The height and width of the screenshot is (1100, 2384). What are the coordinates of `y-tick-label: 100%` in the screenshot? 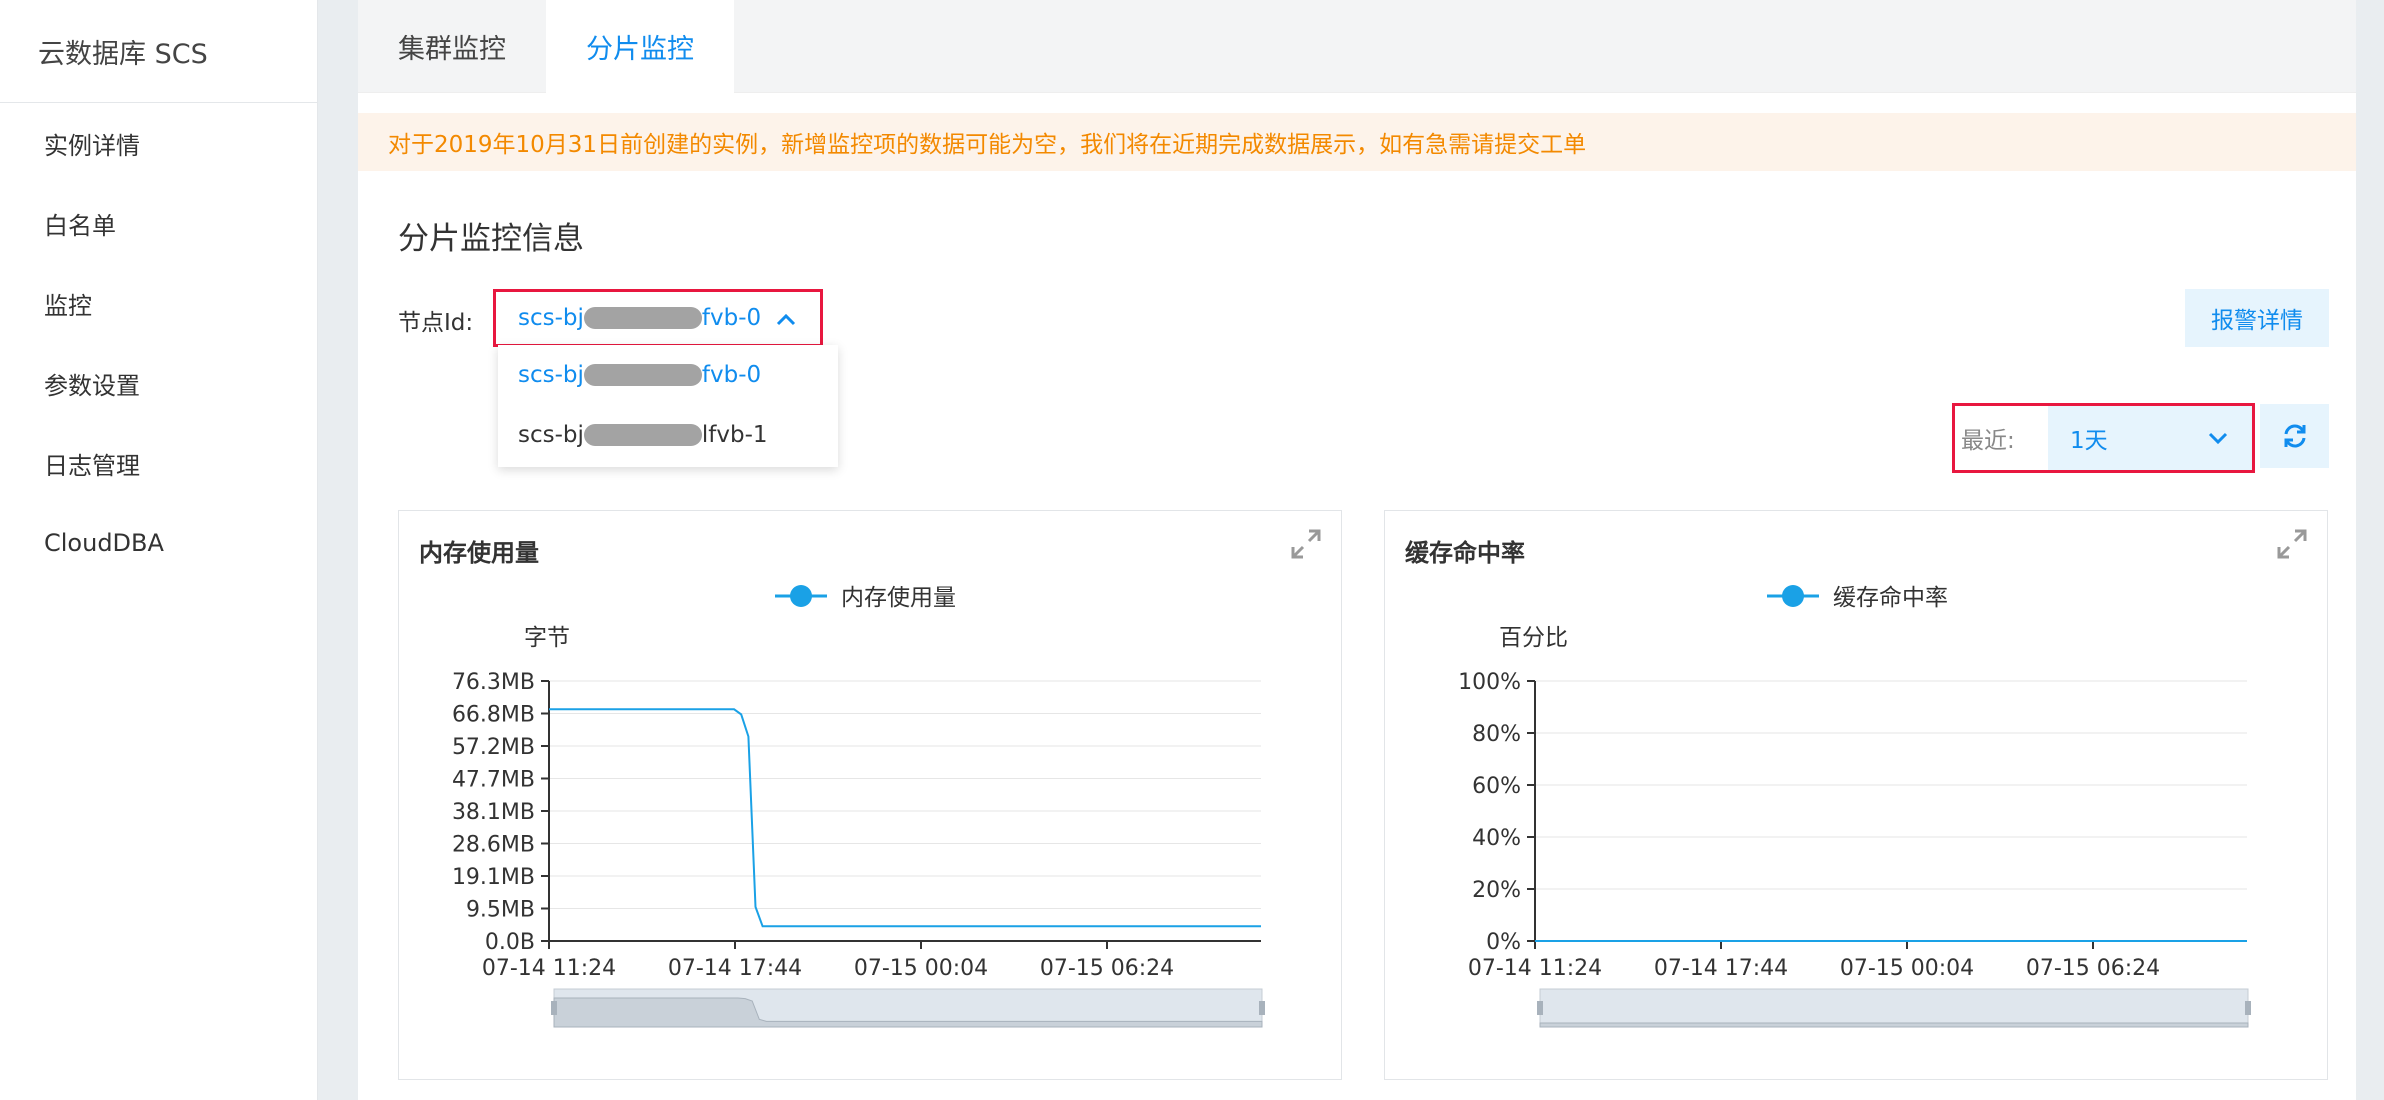 It's located at (1489, 682).